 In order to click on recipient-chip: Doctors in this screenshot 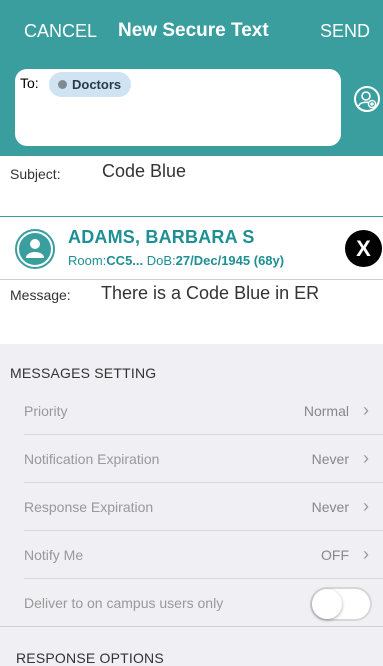, I will do `click(90, 84)`.